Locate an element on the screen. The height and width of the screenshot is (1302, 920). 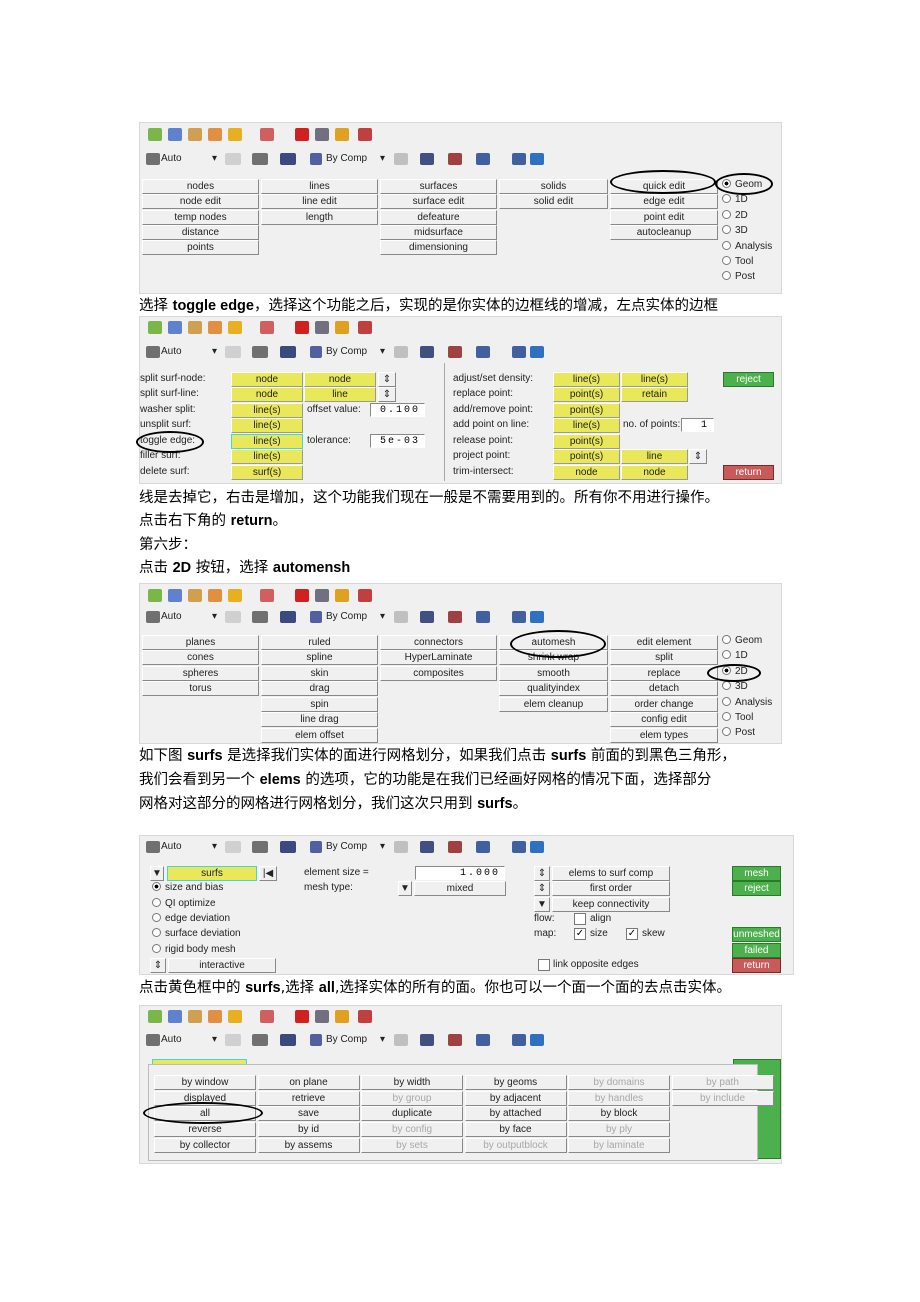
surfaces-button: surfaces is located at coordinates (438, 186).